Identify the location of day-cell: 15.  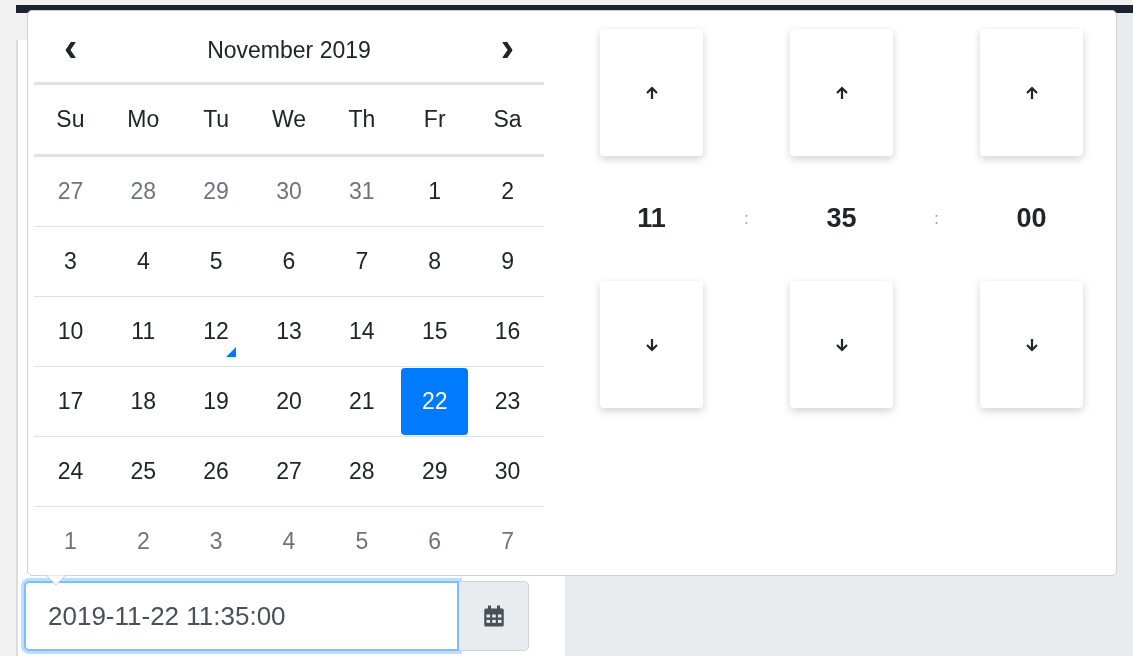
(435, 331).